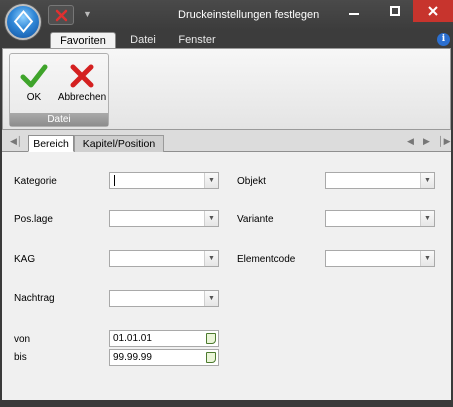 Image resolution: width=453 pixels, height=407 pixels. I want to click on von-value: 01.01.01, so click(132, 338).